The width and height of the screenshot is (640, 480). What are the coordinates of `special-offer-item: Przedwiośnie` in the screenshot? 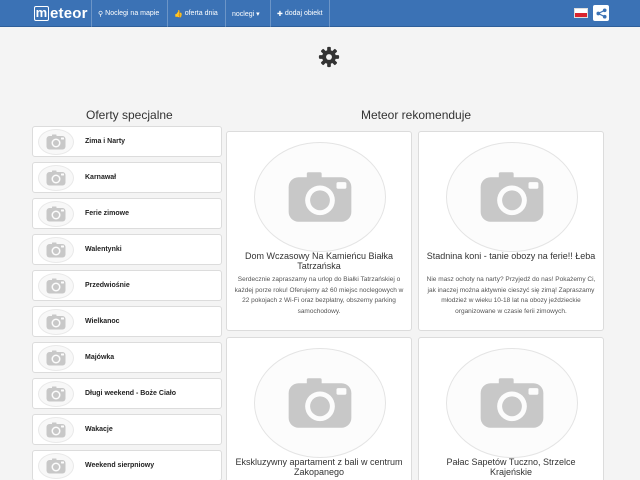 It's located at (127, 285).